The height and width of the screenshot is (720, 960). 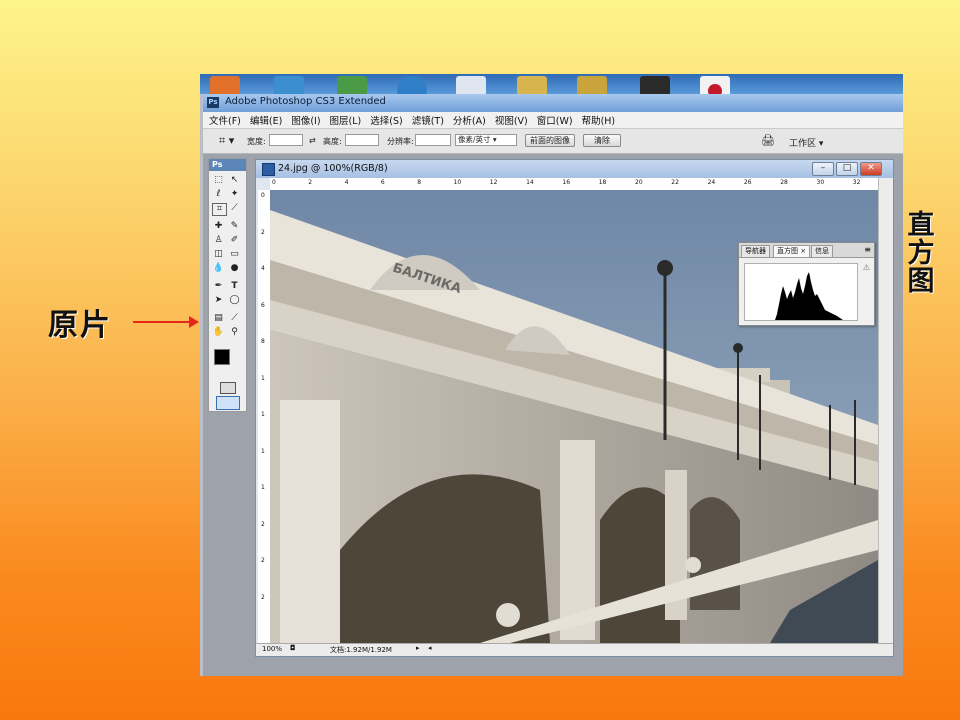 I want to click on menu-window: 窗口(W), so click(x=555, y=120).